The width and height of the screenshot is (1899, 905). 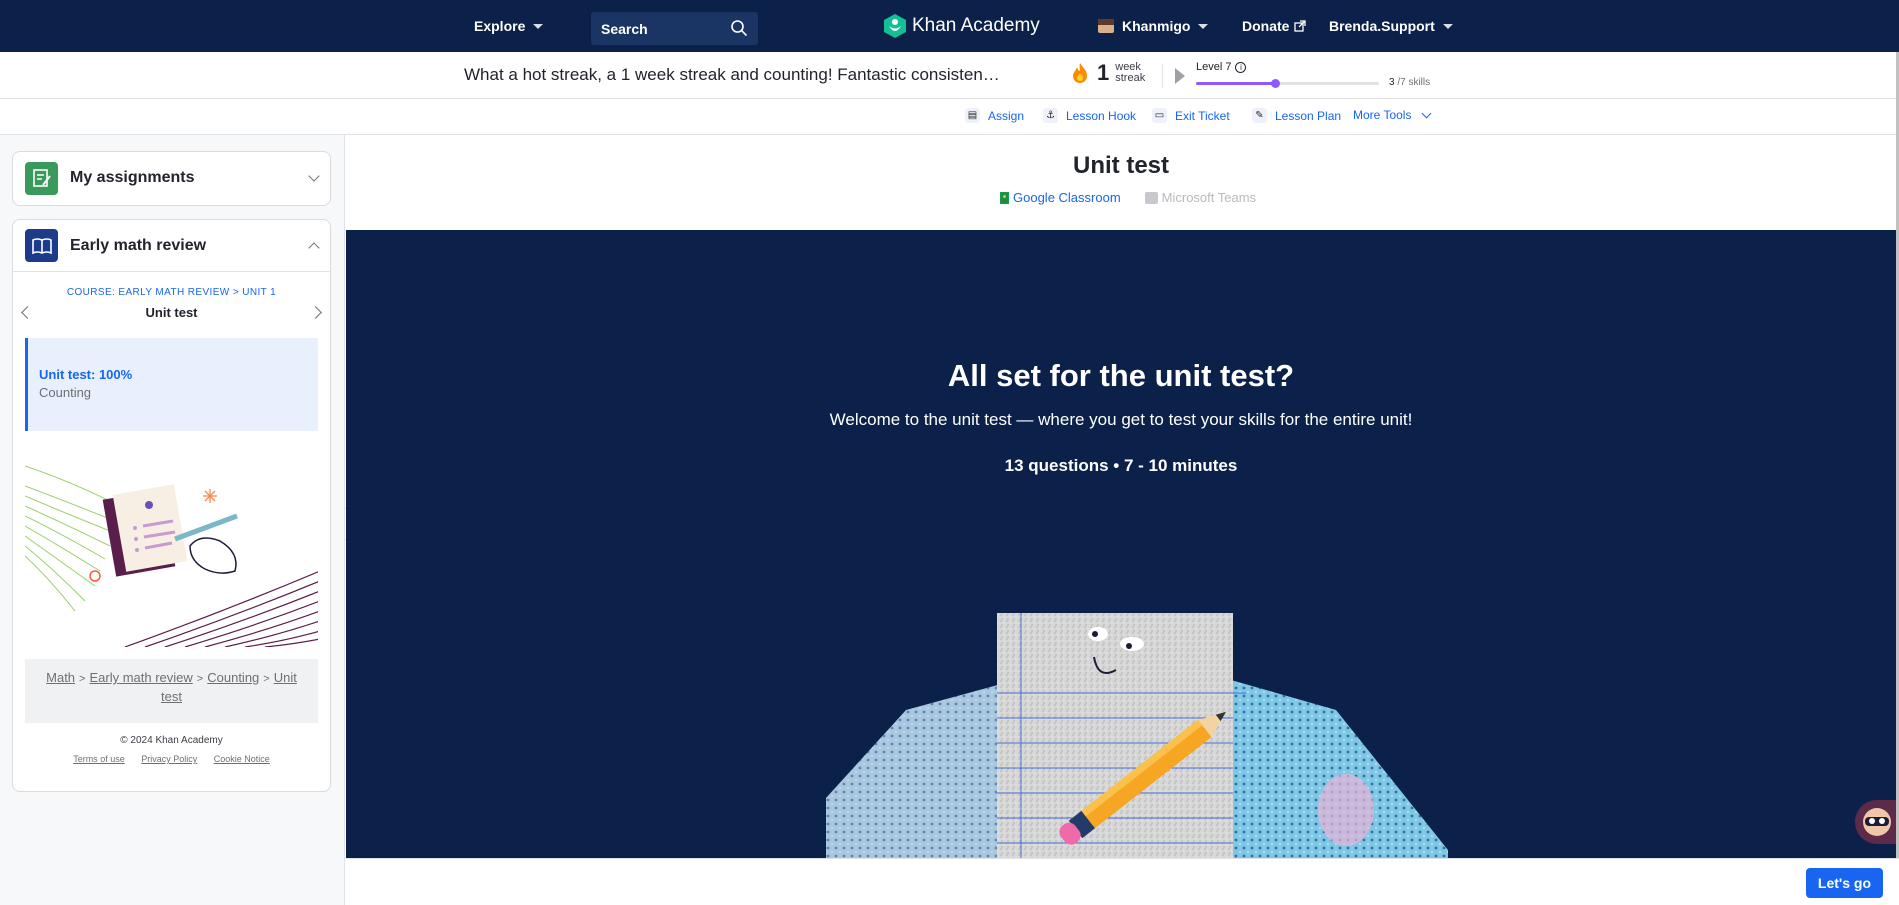 I want to click on google-classroom-icon, so click(x=1004, y=197).